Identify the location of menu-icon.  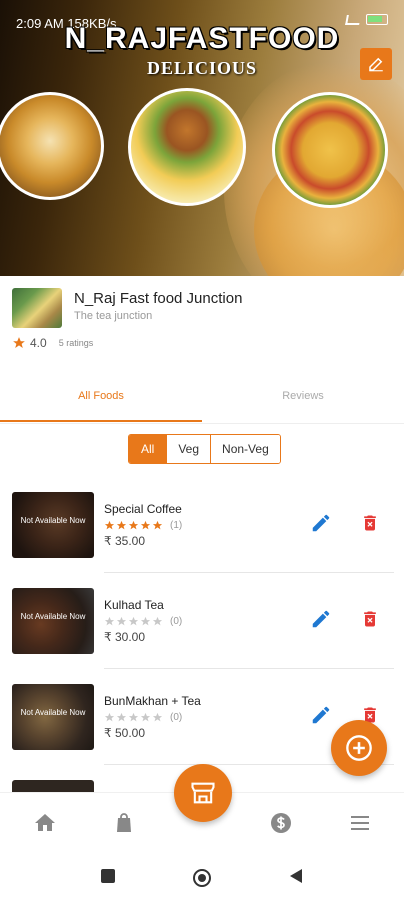
(360, 823).